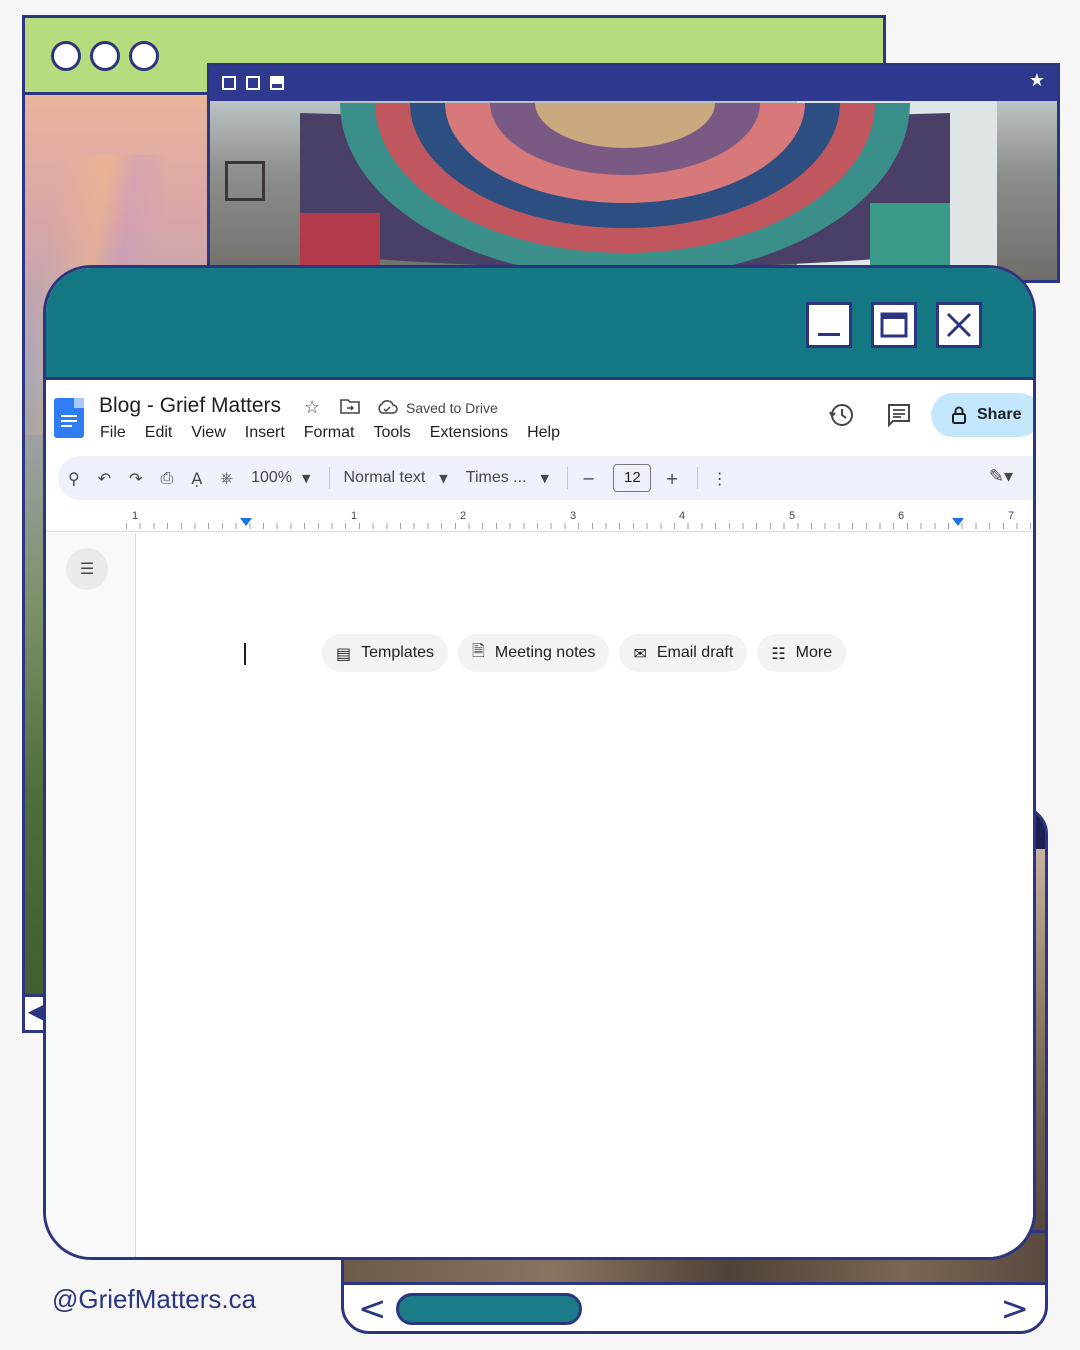 The height and width of the screenshot is (1350, 1080). What do you see at coordinates (226, 478) in the screenshot?
I see `paint-format-icon: ⎈` at bounding box center [226, 478].